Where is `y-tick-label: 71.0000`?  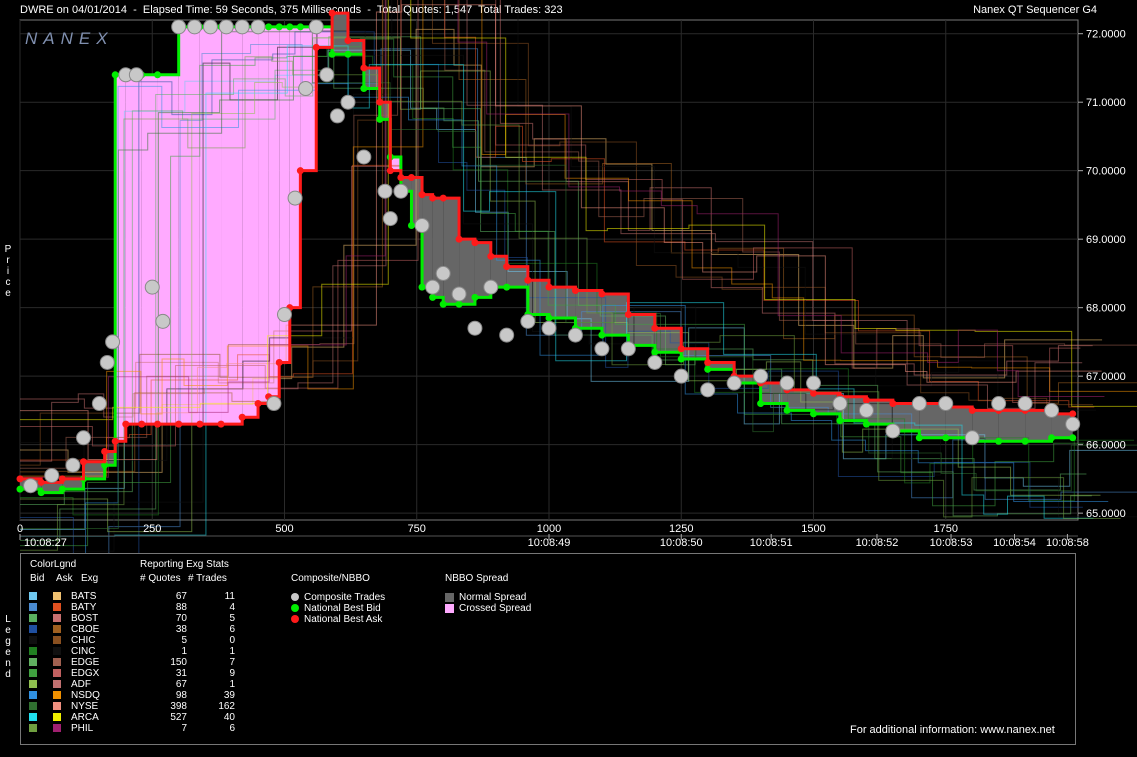 y-tick-label: 71.0000 is located at coordinates (1106, 103).